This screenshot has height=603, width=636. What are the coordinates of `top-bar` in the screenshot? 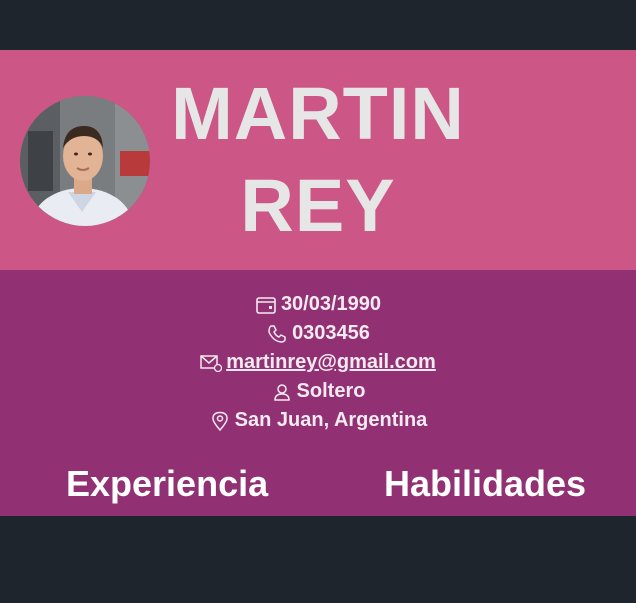 It's located at (318, 25).